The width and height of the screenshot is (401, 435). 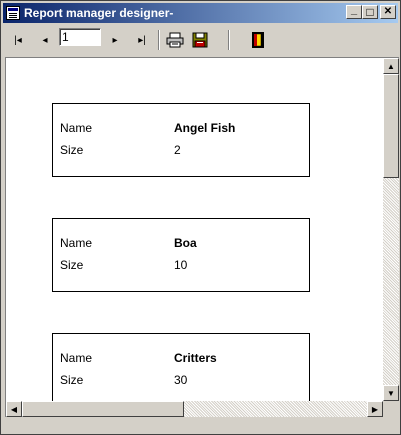 I want to click on vertical-scroll-thumb, so click(x=391, y=126).